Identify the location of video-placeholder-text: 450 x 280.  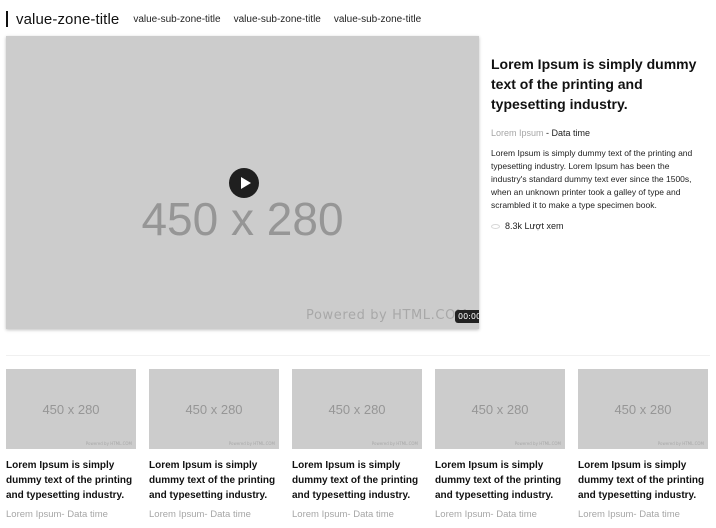
(242, 219).